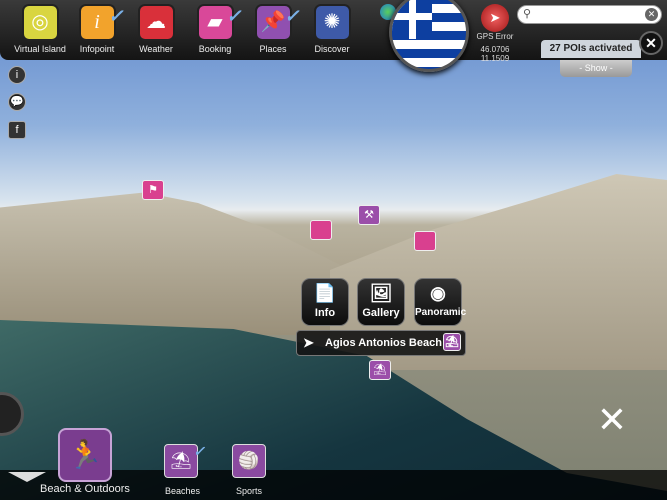 The width and height of the screenshot is (667, 500). I want to click on poi-marker: ⚑, so click(153, 190).